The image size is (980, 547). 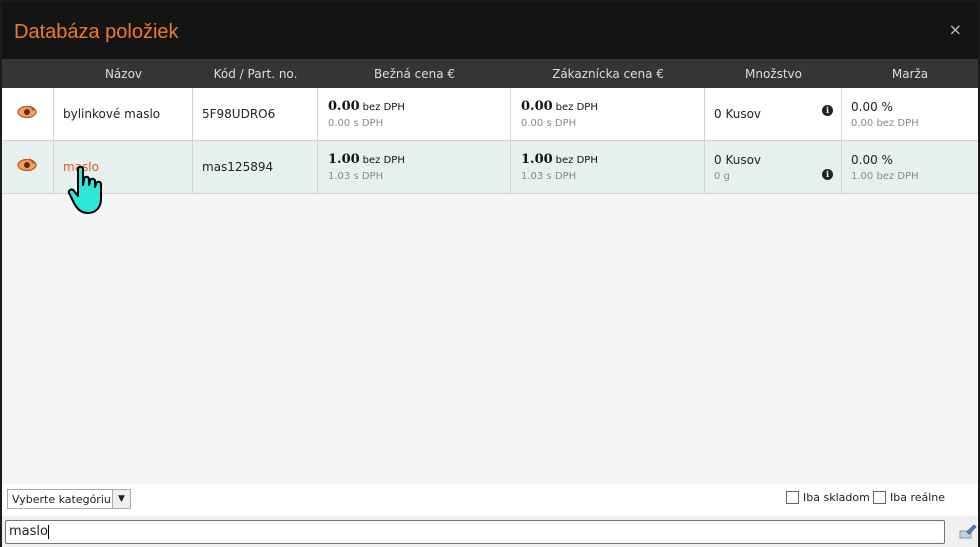 What do you see at coordinates (722, 176) in the screenshot?
I see `quantity-sub: 0 g` at bounding box center [722, 176].